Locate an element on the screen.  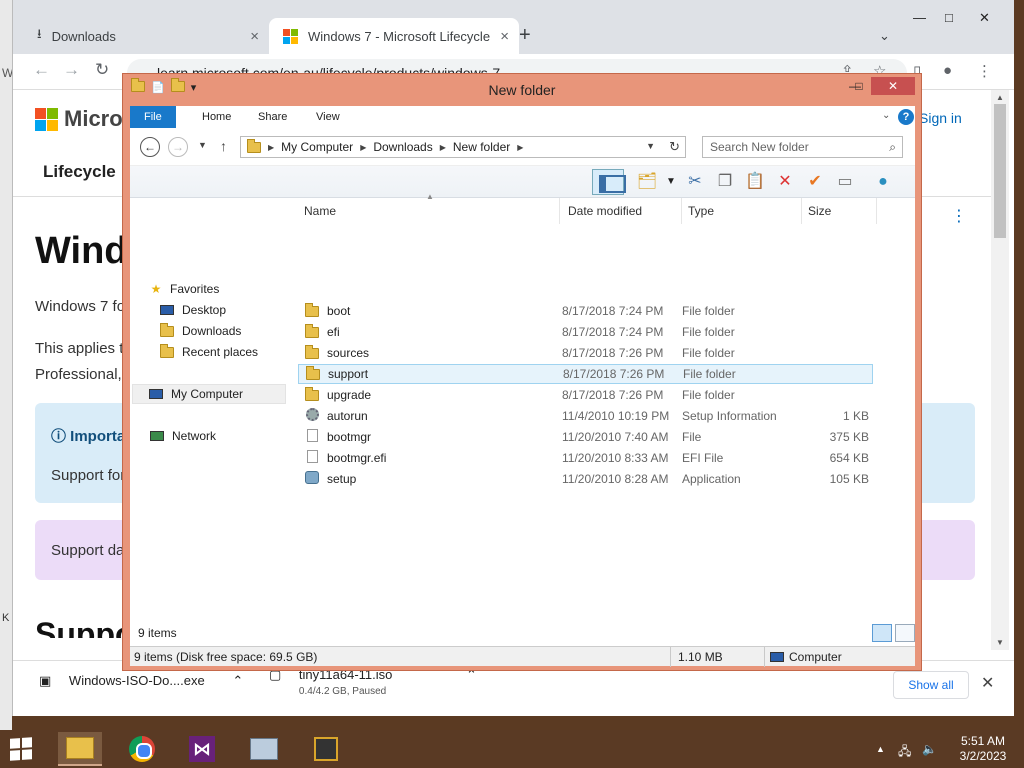
tab-search-button: ⌄ is located at coordinates (884, 36).